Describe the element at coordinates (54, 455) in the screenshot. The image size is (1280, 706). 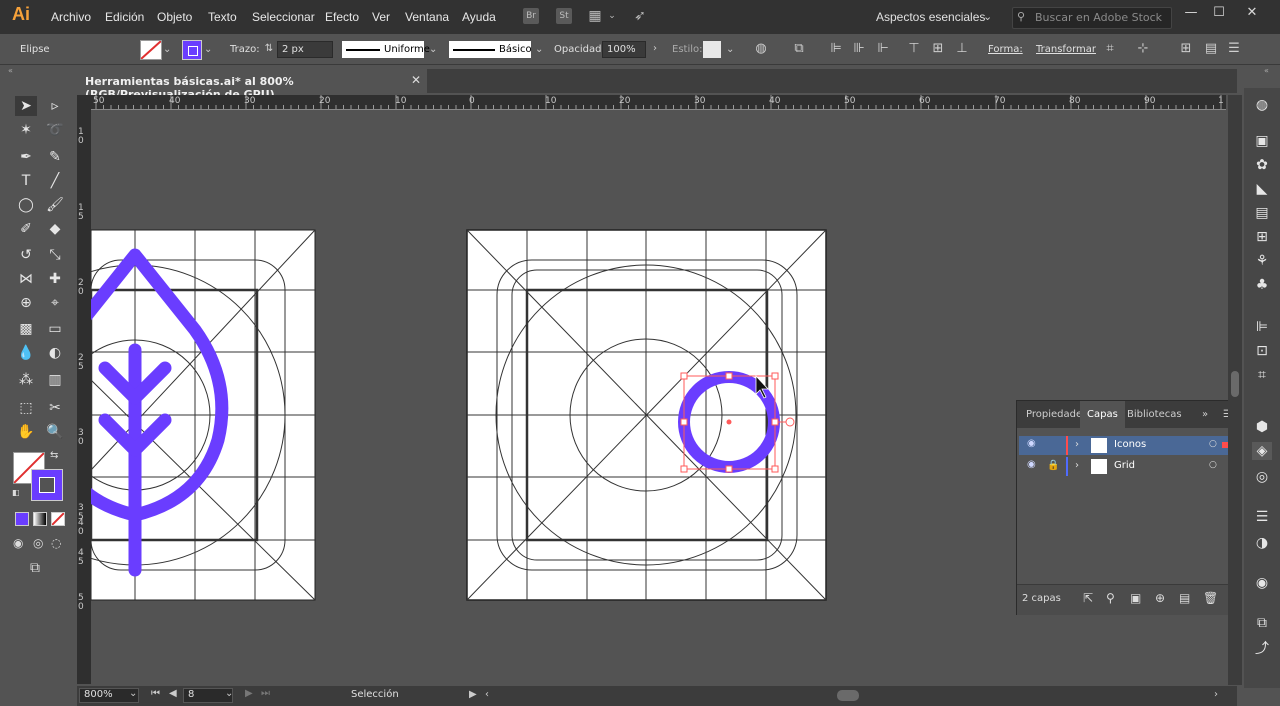
I see `swap-colors-icon: ⇆` at that location.